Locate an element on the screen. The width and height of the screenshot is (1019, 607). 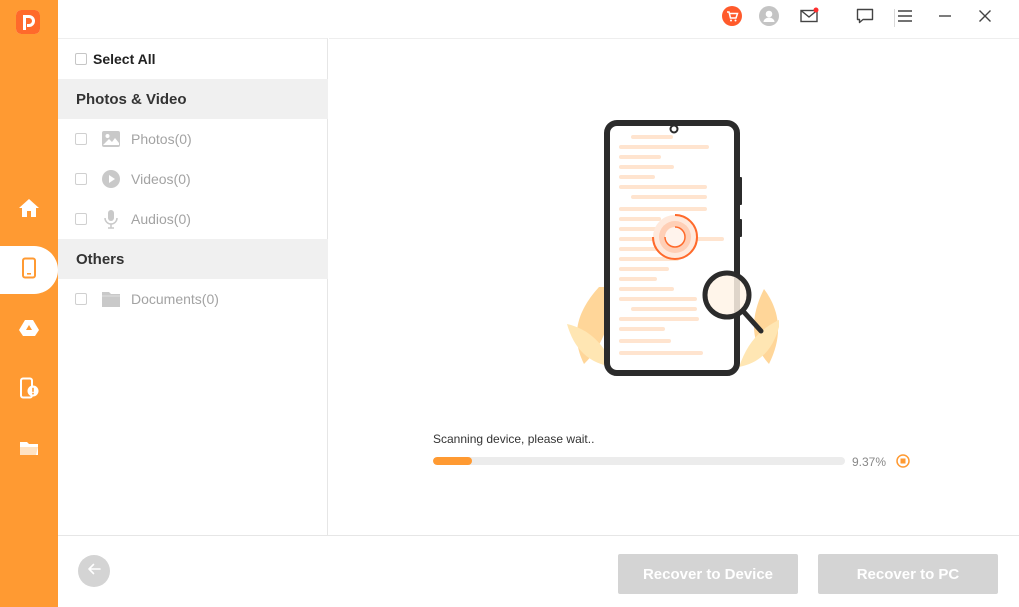
sidebar-item-phone-alert is located at coordinates (29, 390).